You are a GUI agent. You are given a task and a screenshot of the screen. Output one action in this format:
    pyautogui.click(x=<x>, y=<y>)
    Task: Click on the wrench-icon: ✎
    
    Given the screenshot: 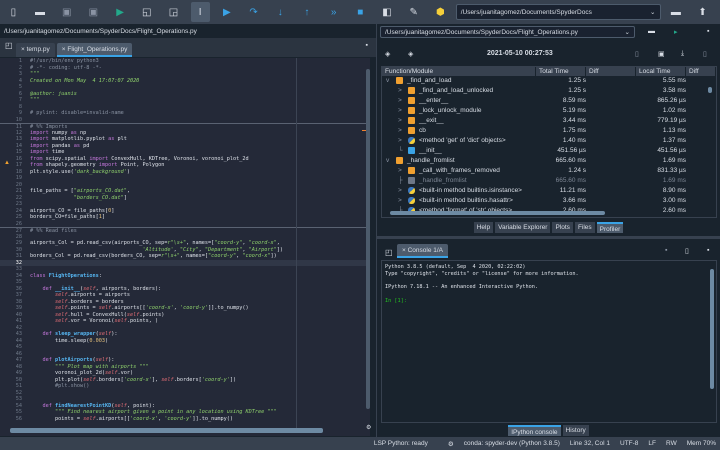 What is the action you would take?
    pyautogui.click(x=413, y=12)
    